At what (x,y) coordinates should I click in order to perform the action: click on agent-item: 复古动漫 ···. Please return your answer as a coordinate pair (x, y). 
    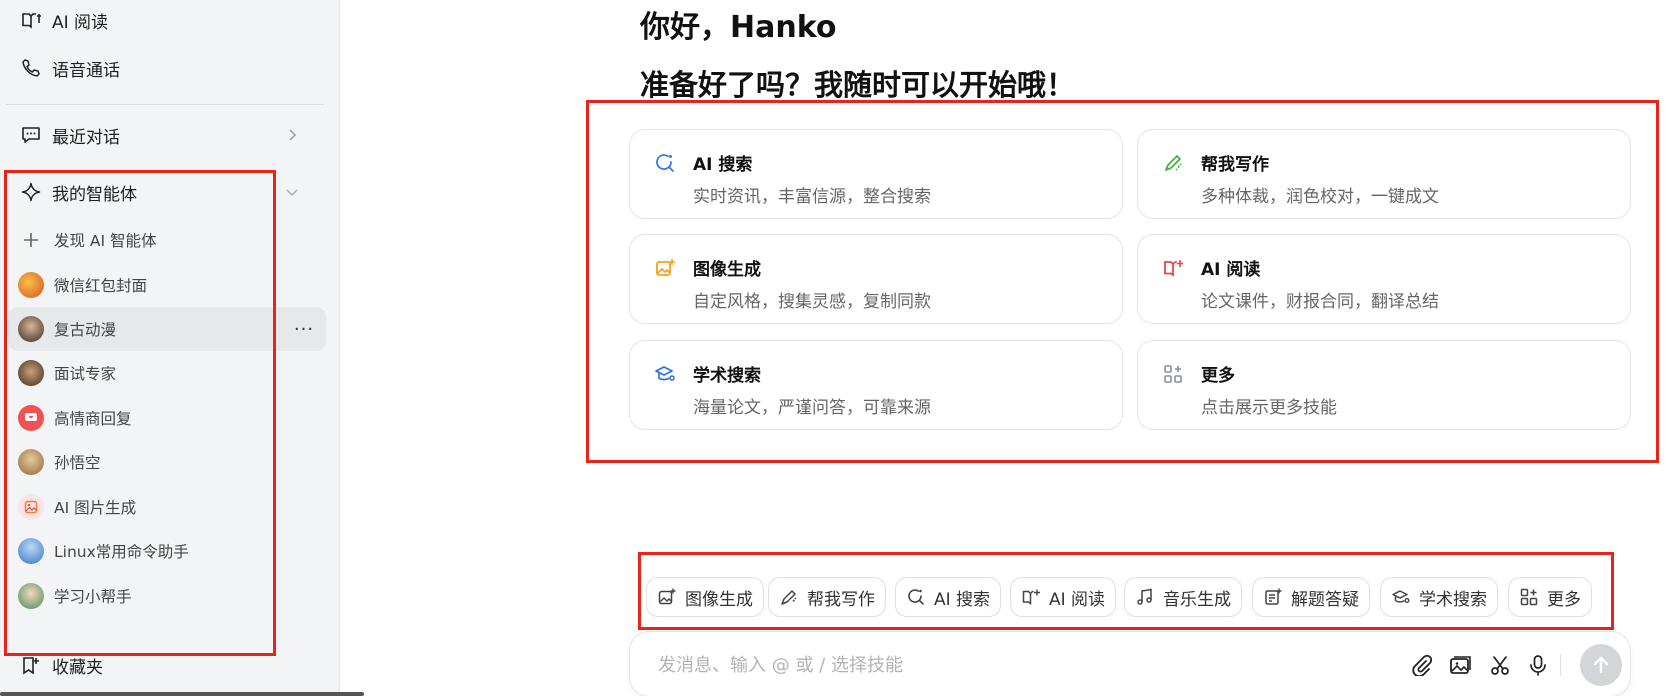
    Looking at the image, I should click on (167, 329).